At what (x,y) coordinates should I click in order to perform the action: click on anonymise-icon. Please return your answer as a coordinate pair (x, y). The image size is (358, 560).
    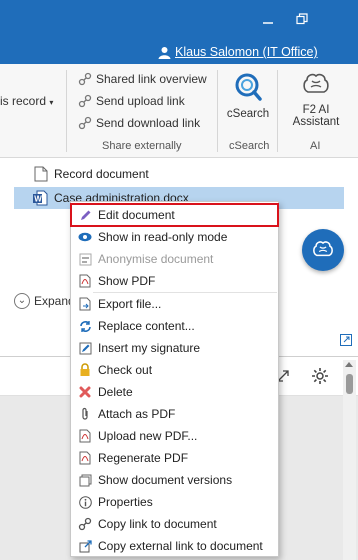
    Looking at the image, I should click on (85, 259).